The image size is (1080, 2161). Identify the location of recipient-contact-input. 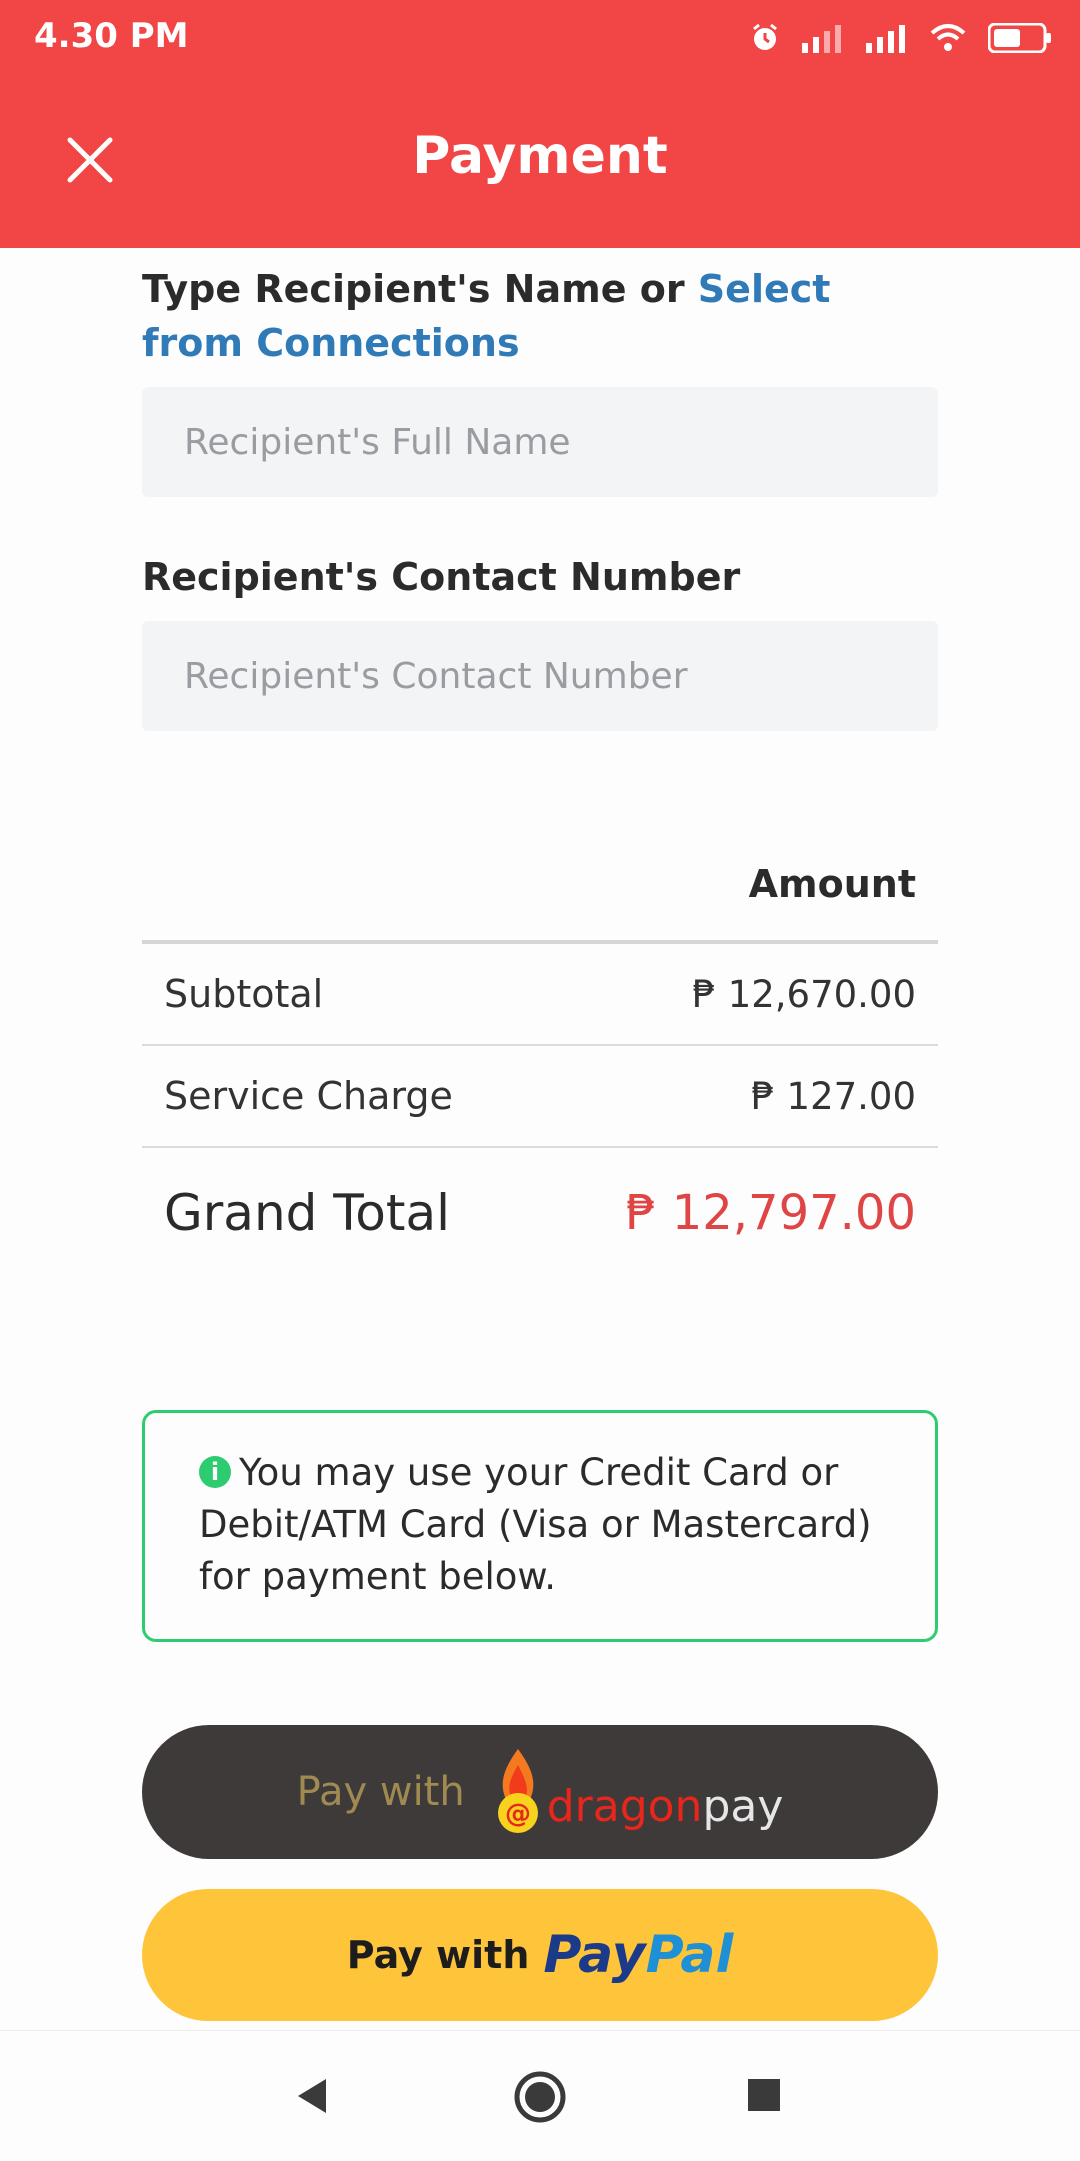
(540, 676).